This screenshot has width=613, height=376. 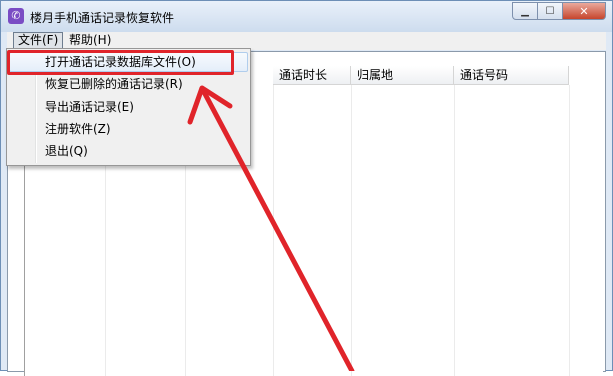 What do you see at coordinates (38, 40) in the screenshot?
I see `menu-file: 文件(F)` at bounding box center [38, 40].